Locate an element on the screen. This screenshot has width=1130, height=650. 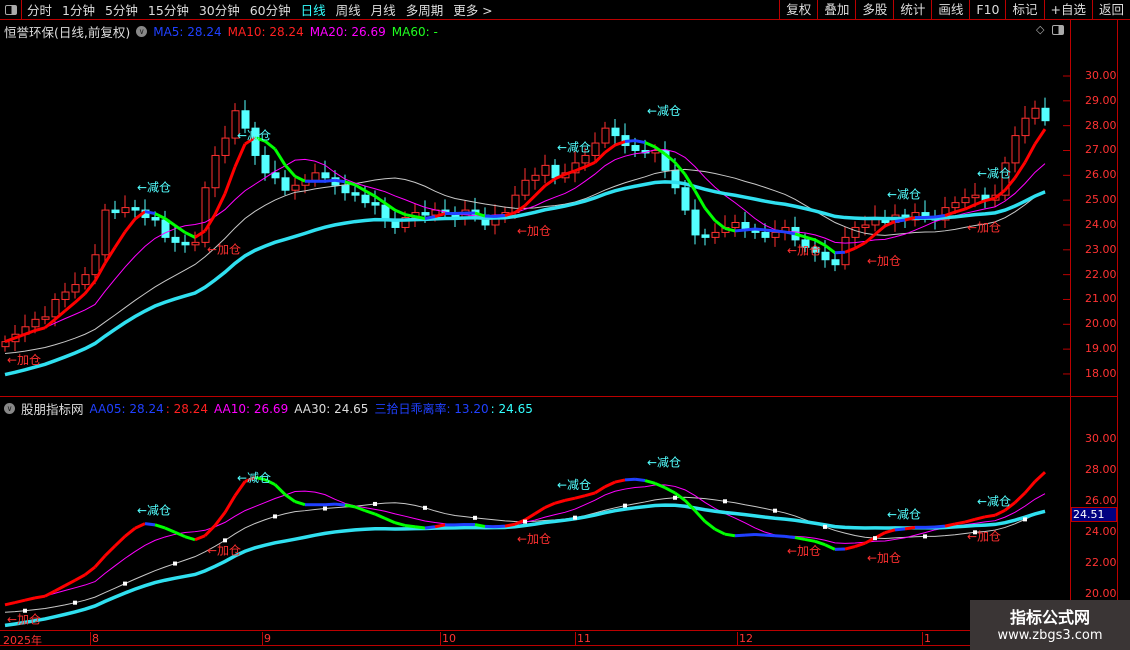
price-tick: 22.00 is located at coordinates (1101, 274).